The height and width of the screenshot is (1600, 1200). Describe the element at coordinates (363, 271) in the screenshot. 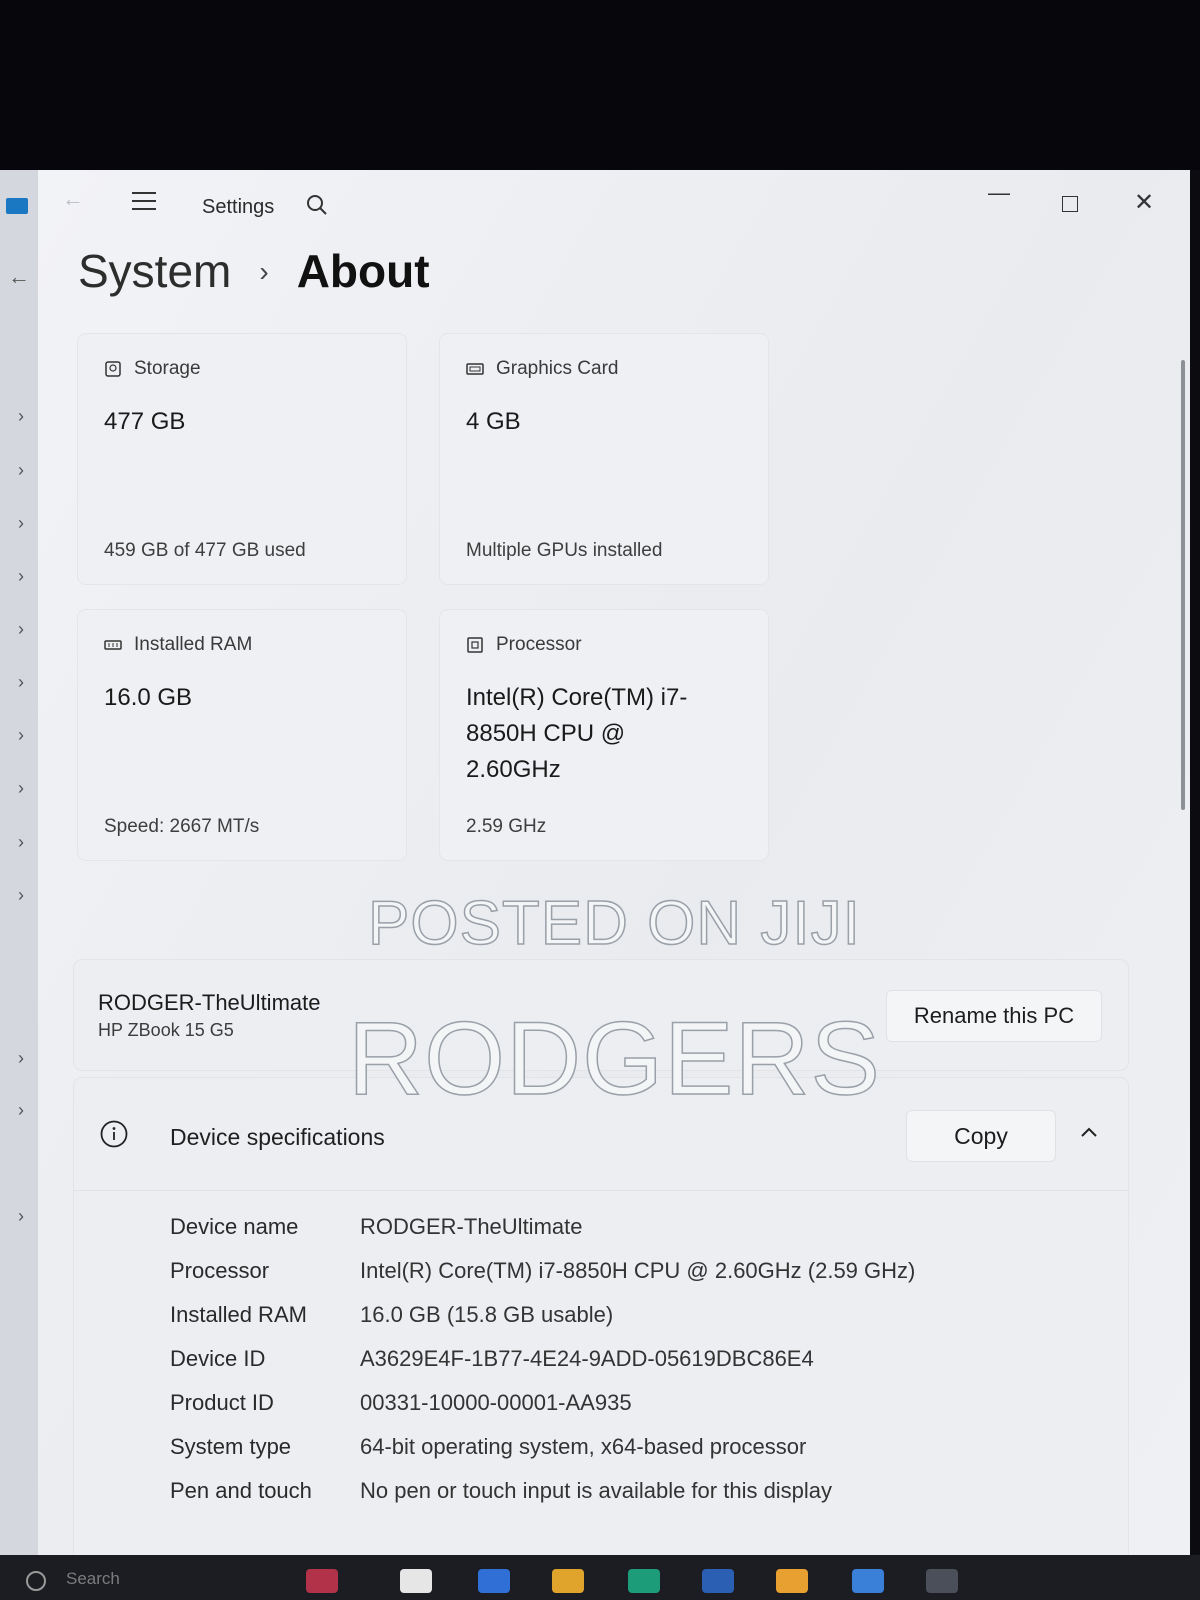

I see `page-title: About` at that location.